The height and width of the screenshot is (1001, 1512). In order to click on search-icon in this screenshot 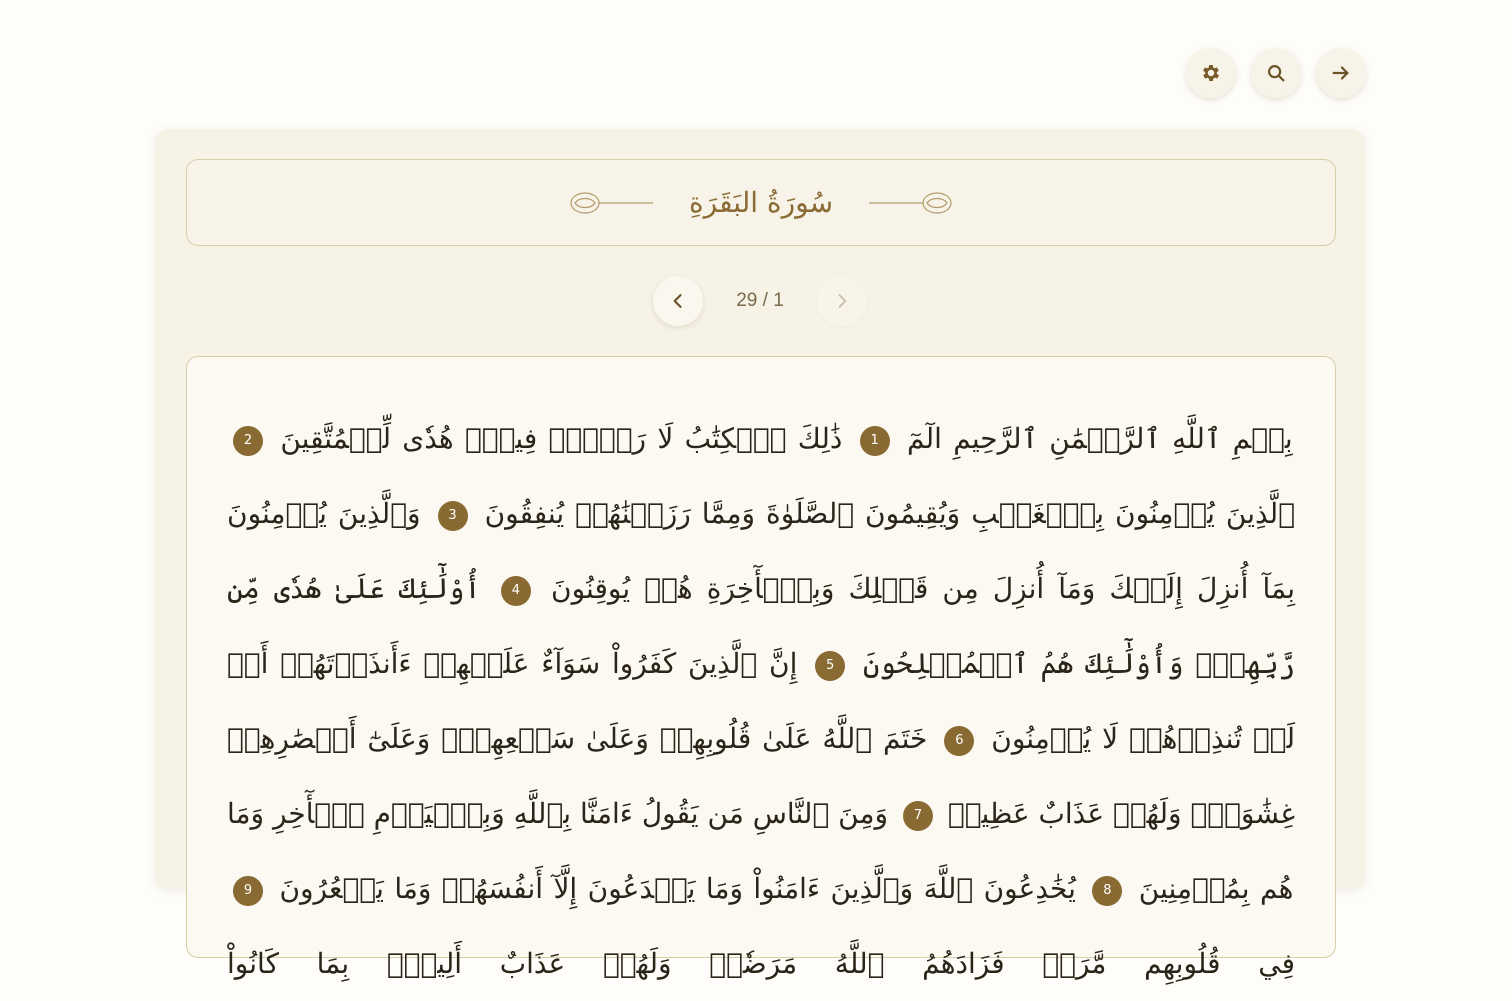, I will do `click(1276, 73)`.